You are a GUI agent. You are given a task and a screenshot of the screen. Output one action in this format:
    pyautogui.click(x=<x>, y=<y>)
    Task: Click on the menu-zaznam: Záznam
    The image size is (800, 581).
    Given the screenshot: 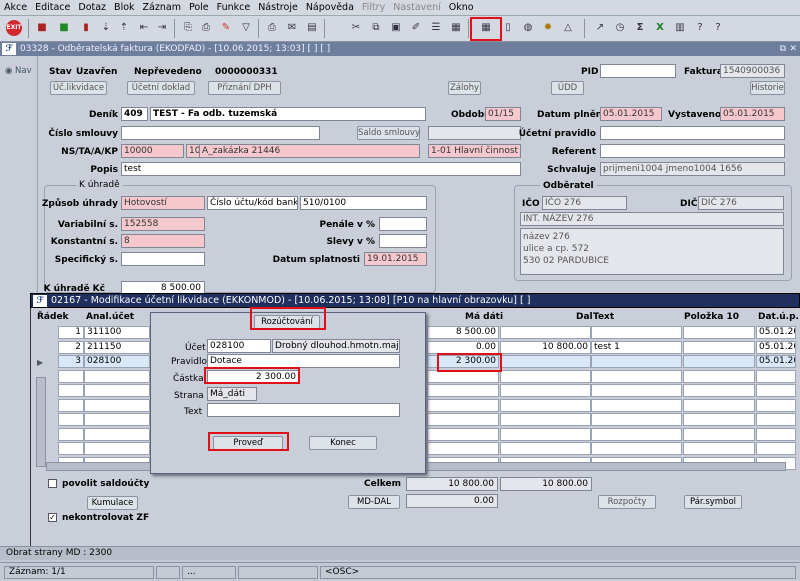 What is the action you would take?
    pyautogui.click(x=162, y=7)
    